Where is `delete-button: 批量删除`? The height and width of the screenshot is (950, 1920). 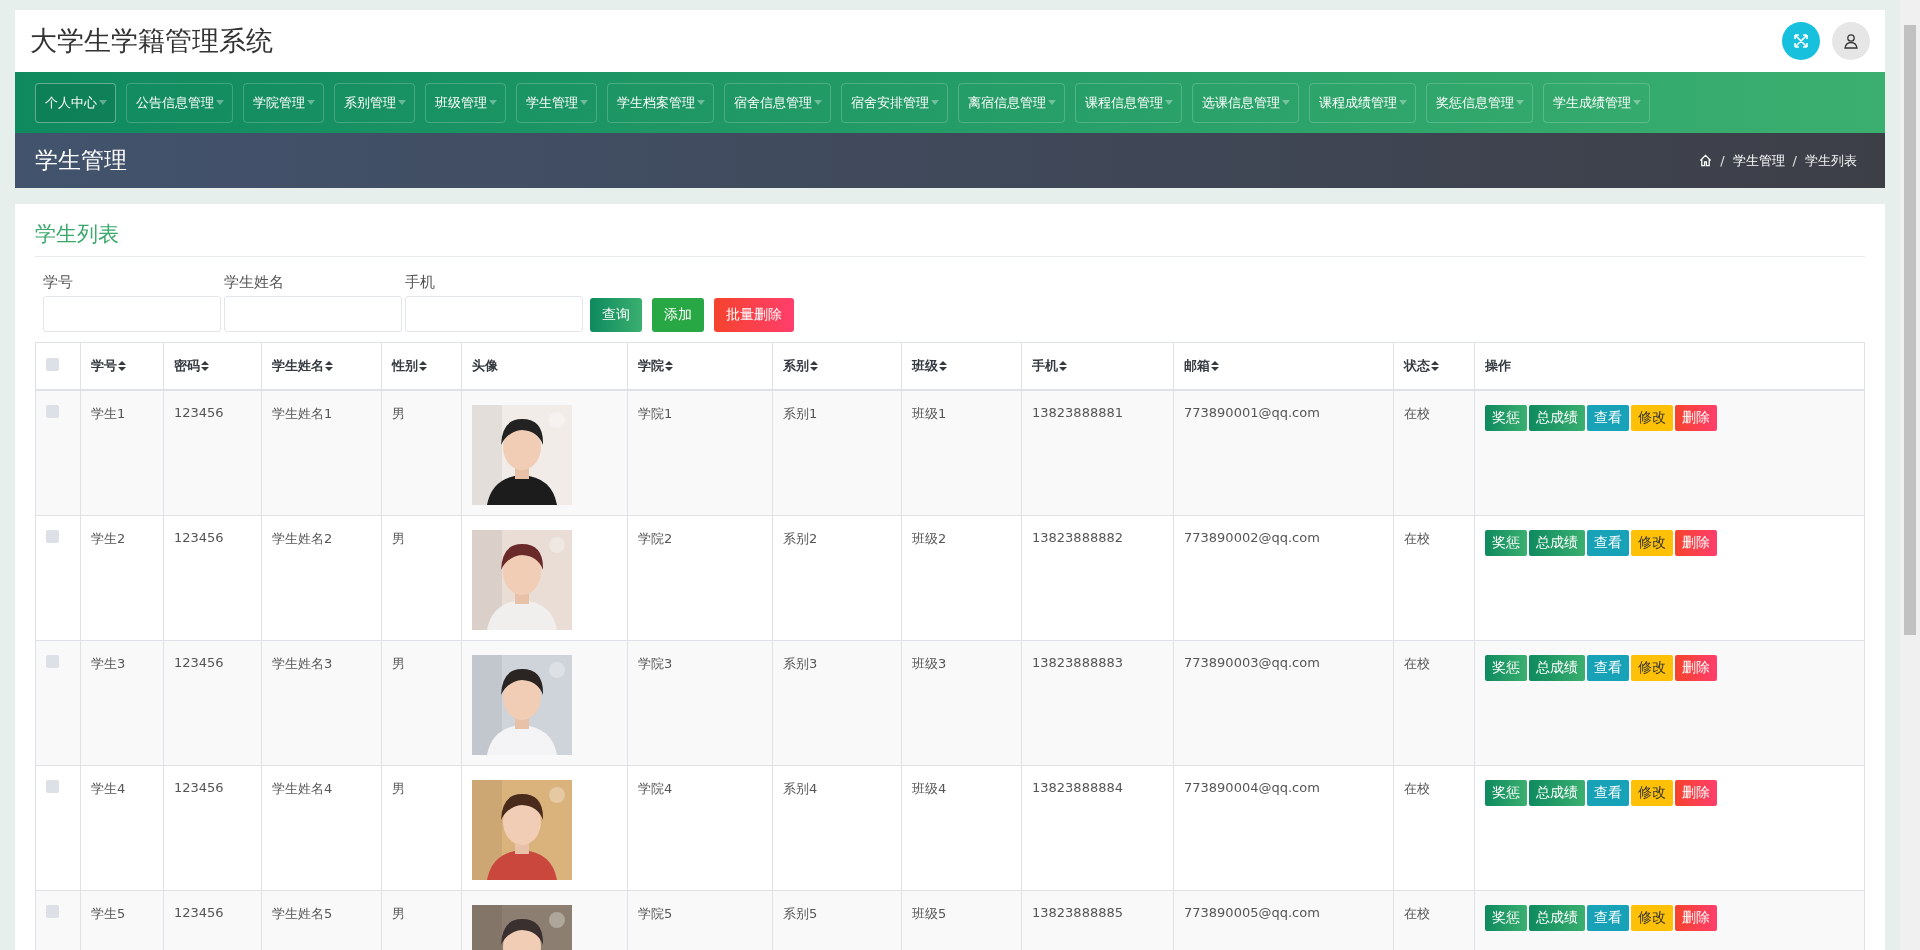
delete-button: 批量删除 is located at coordinates (754, 315).